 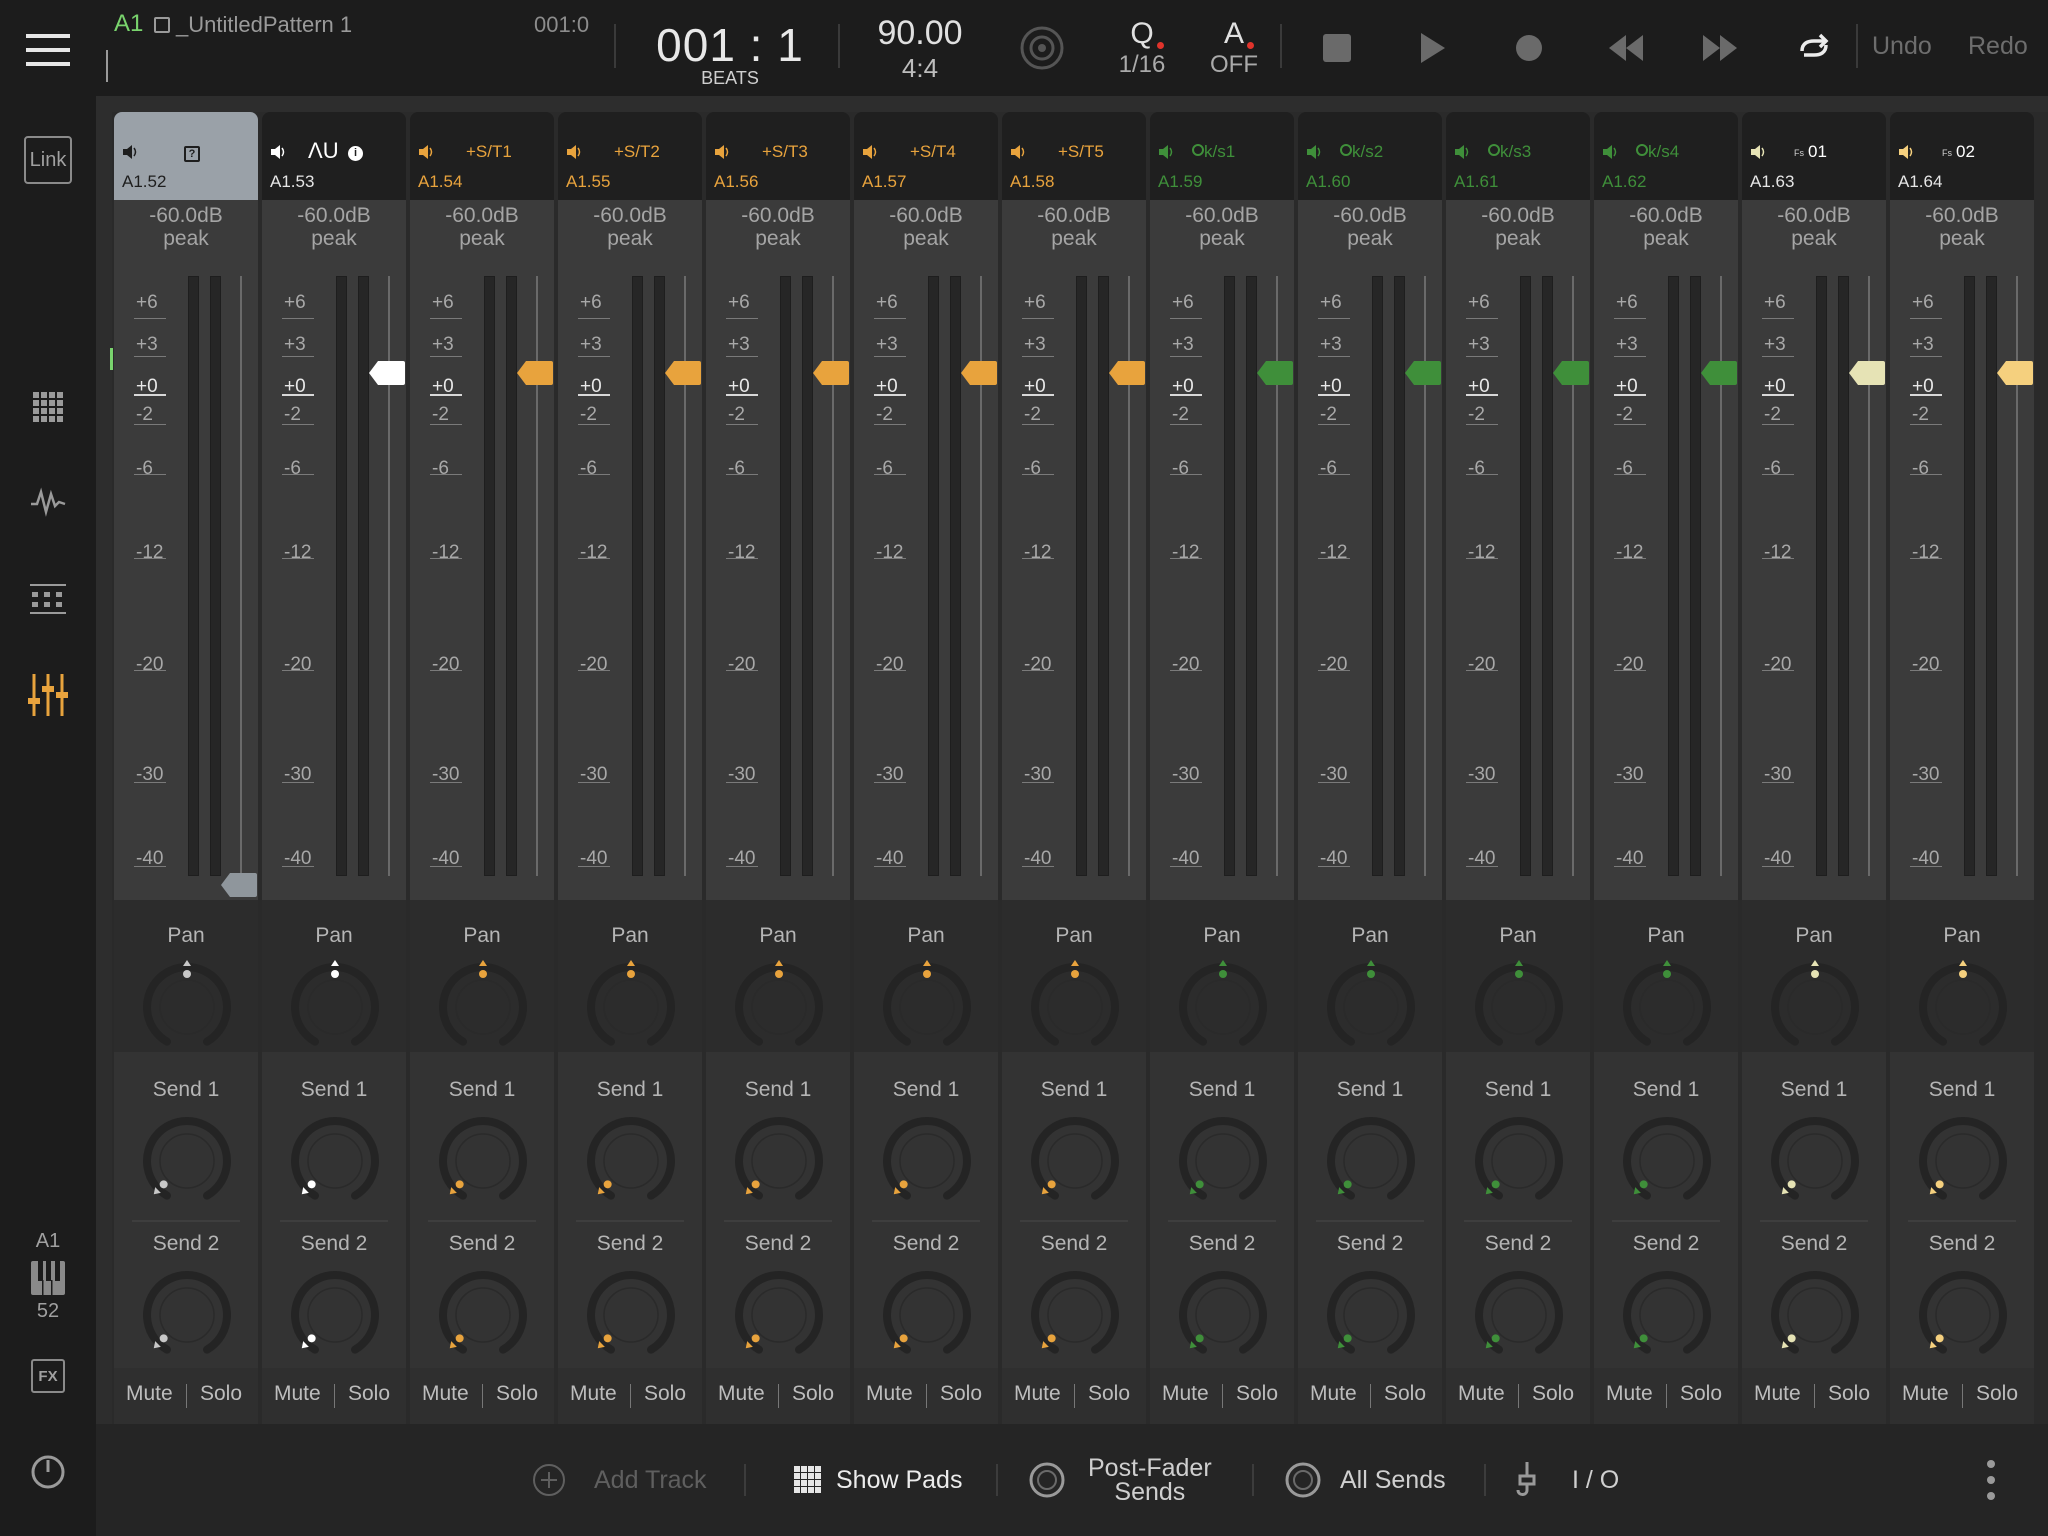 What do you see at coordinates (1370, 156) in the screenshot?
I see `channel-header: k/s2 A1.60` at bounding box center [1370, 156].